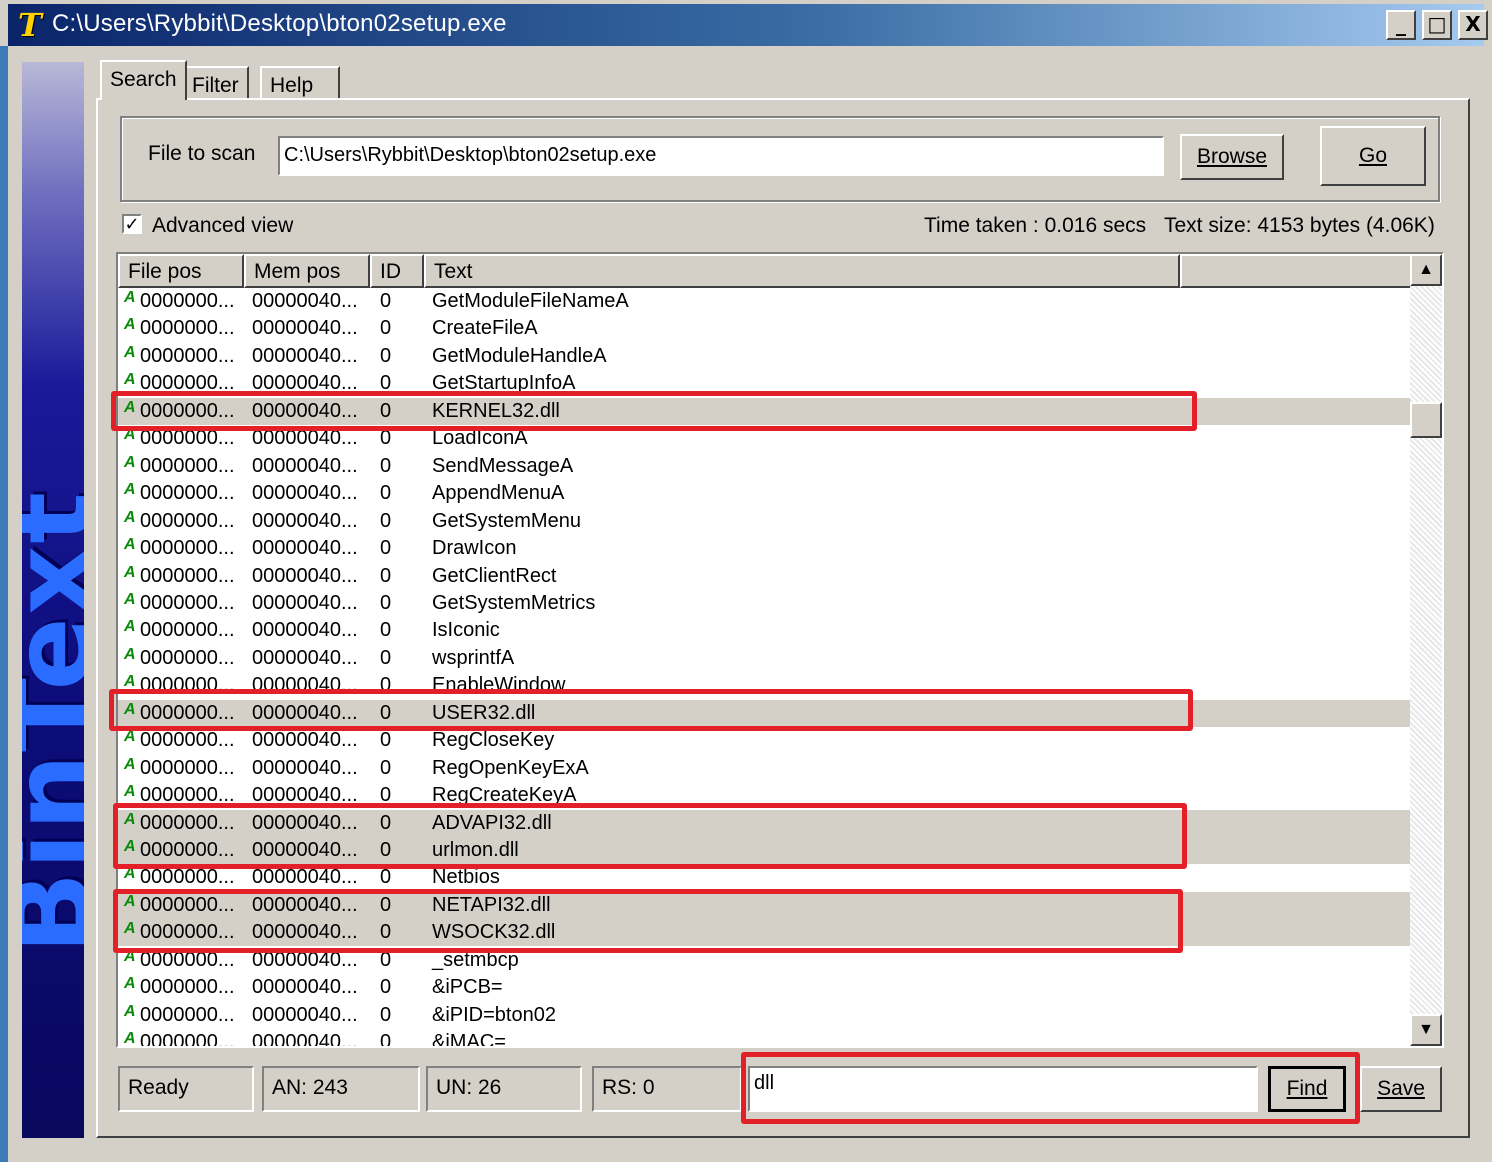 Image resolution: width=1492 pixels, height=1162 pixels. I want to click on column-header-id: ID, so click(397, 271).